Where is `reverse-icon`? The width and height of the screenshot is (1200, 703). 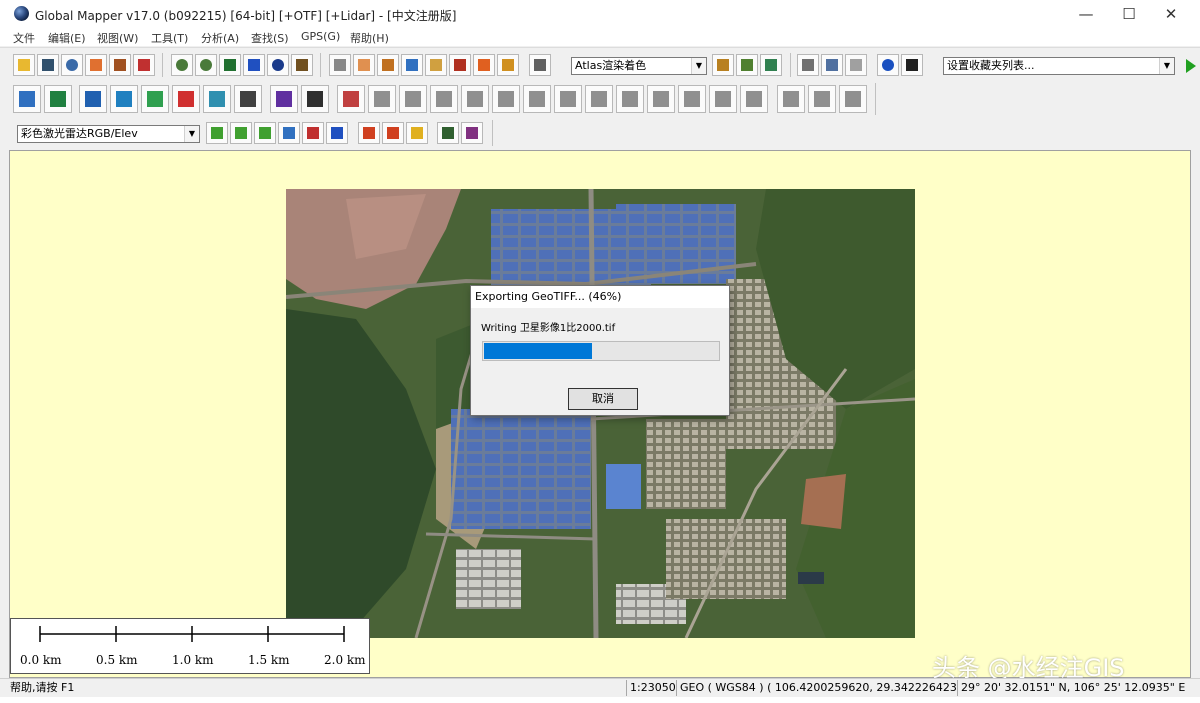 reverse-icon is located at coordinates (853, 99).